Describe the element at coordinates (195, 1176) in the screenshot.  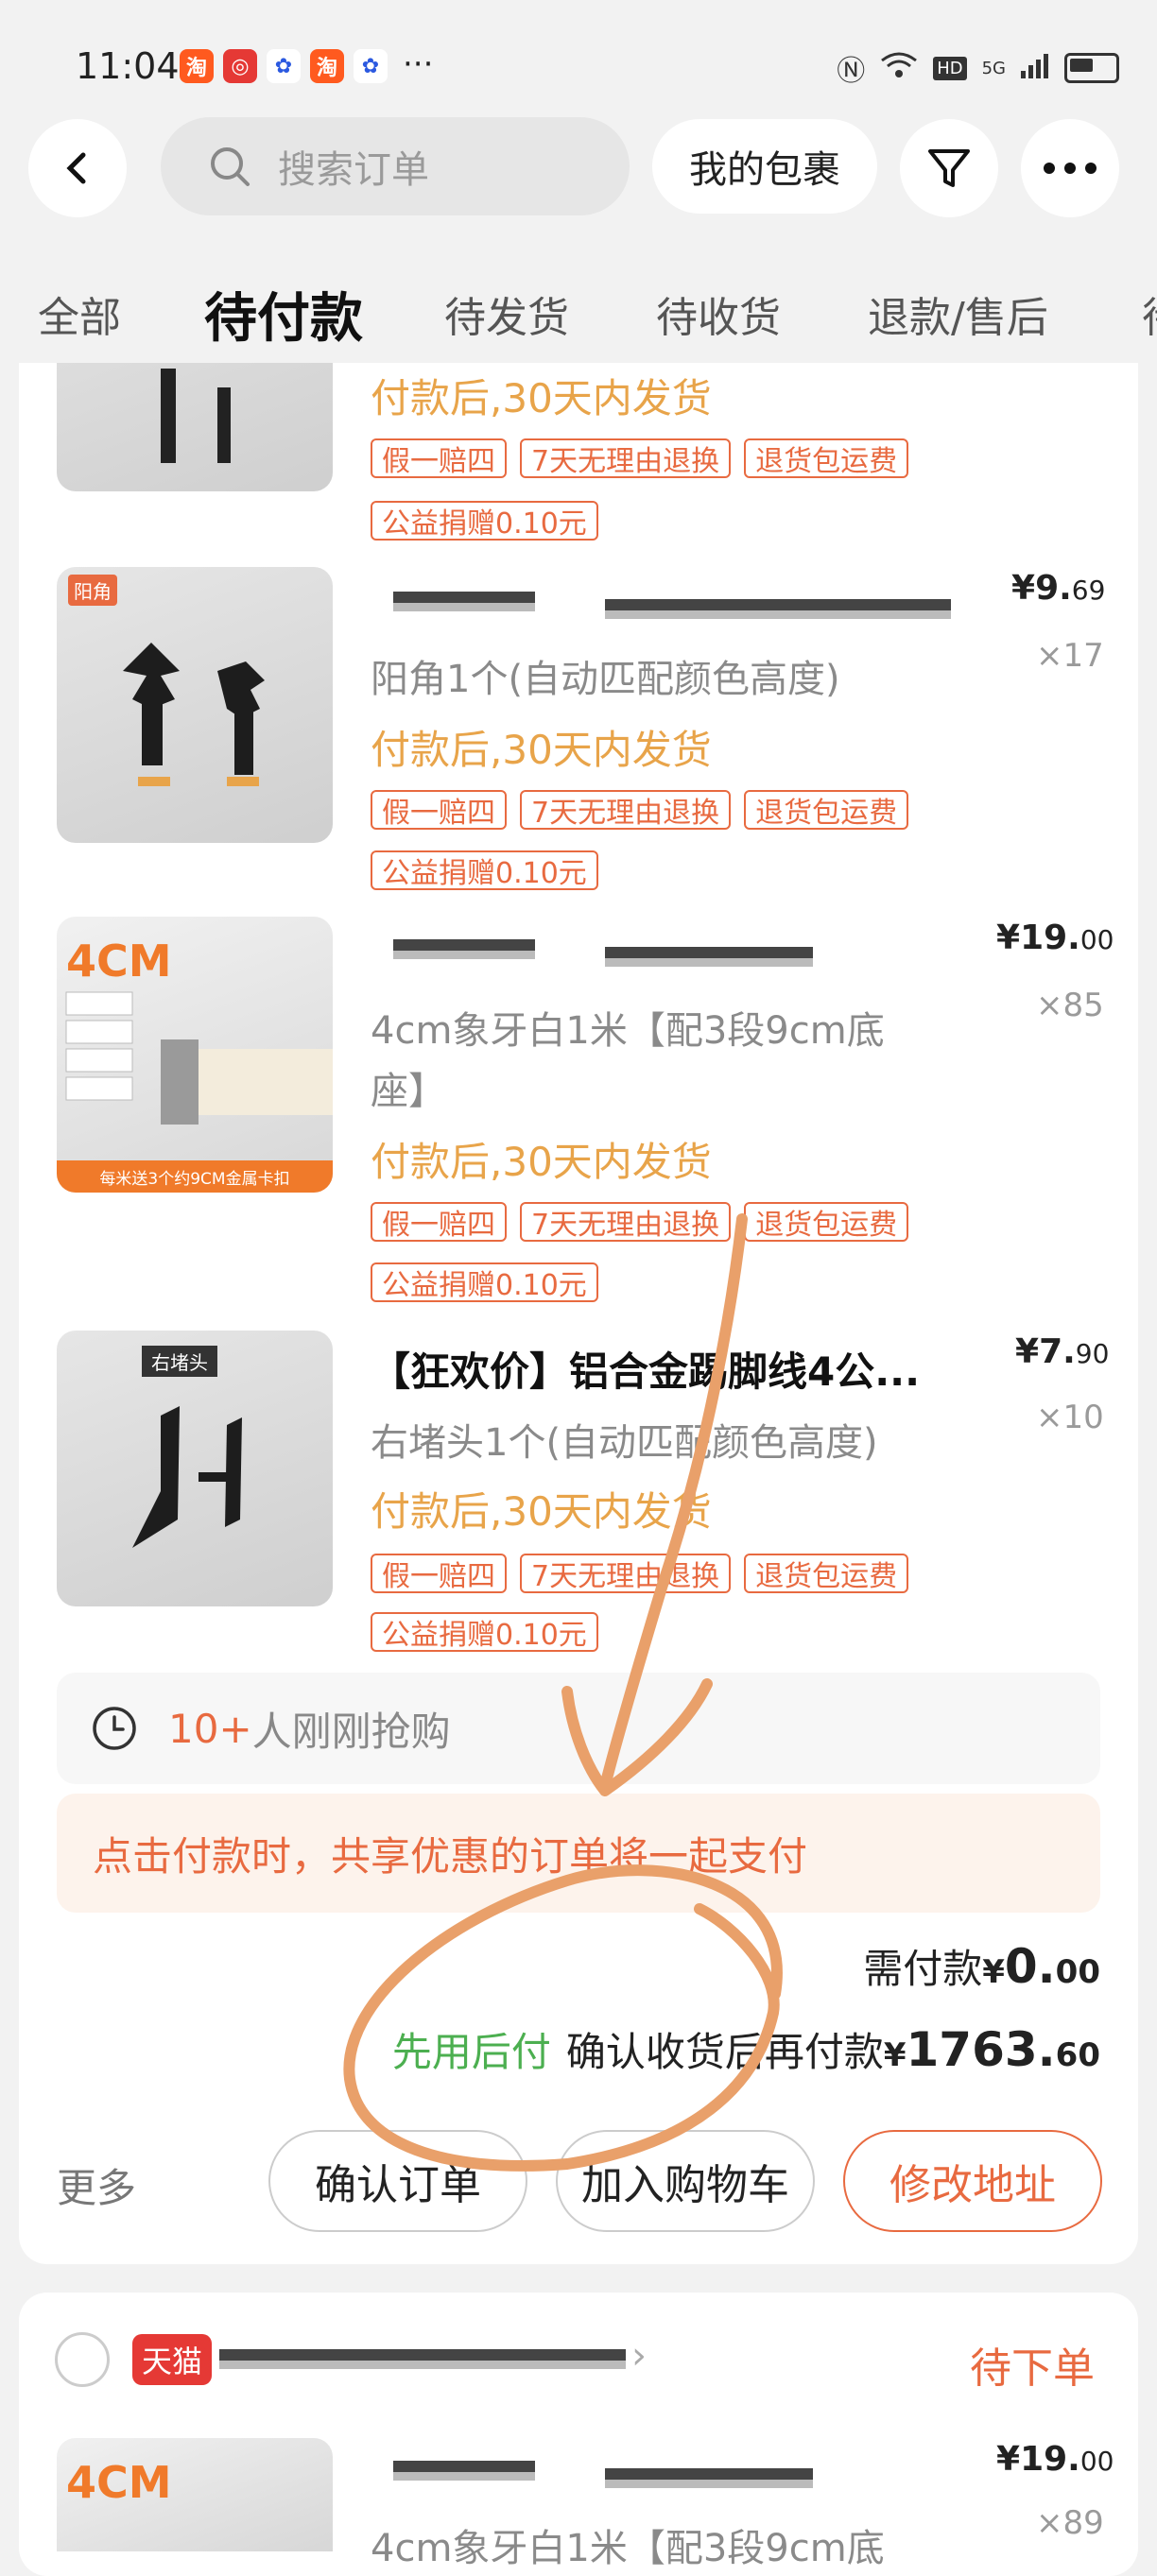
I see `thumb-caption: 每米送3个约9CM金属卡扣` at that location.